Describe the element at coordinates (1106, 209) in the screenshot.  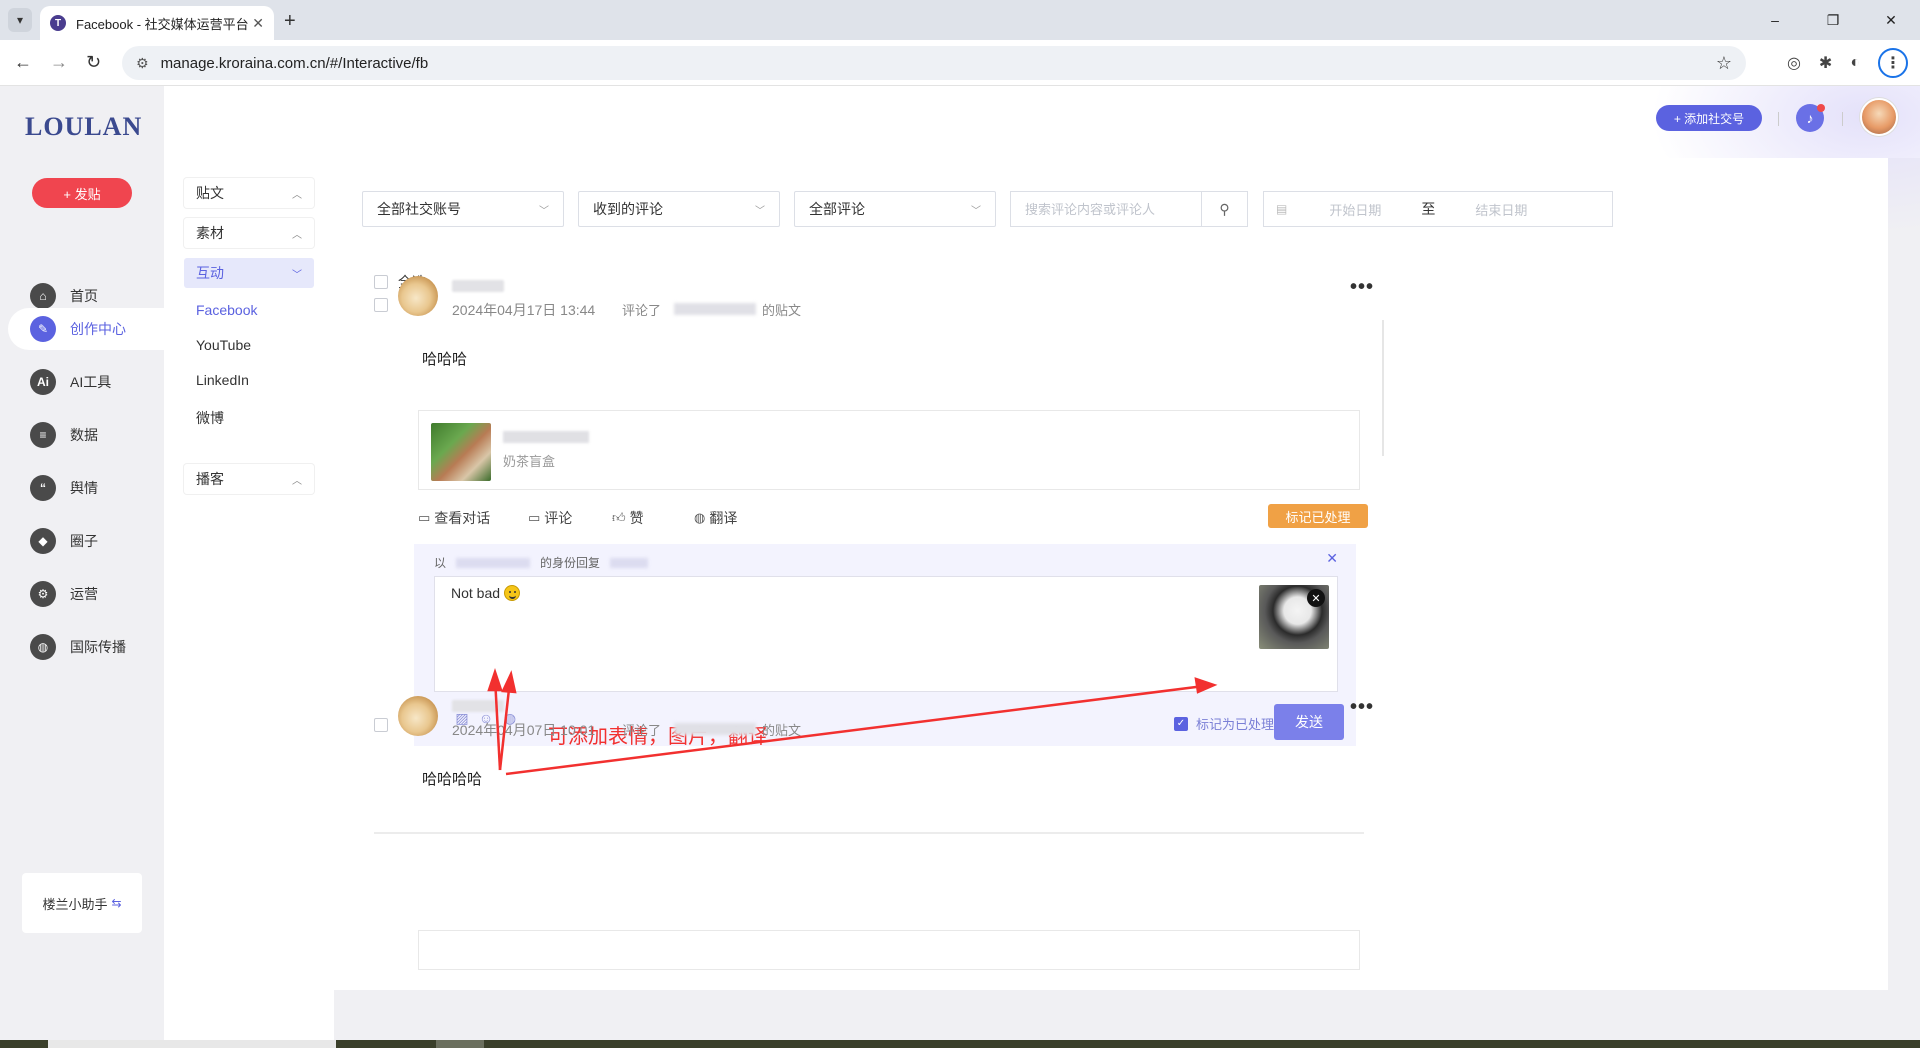
I see `search-input` at that location.